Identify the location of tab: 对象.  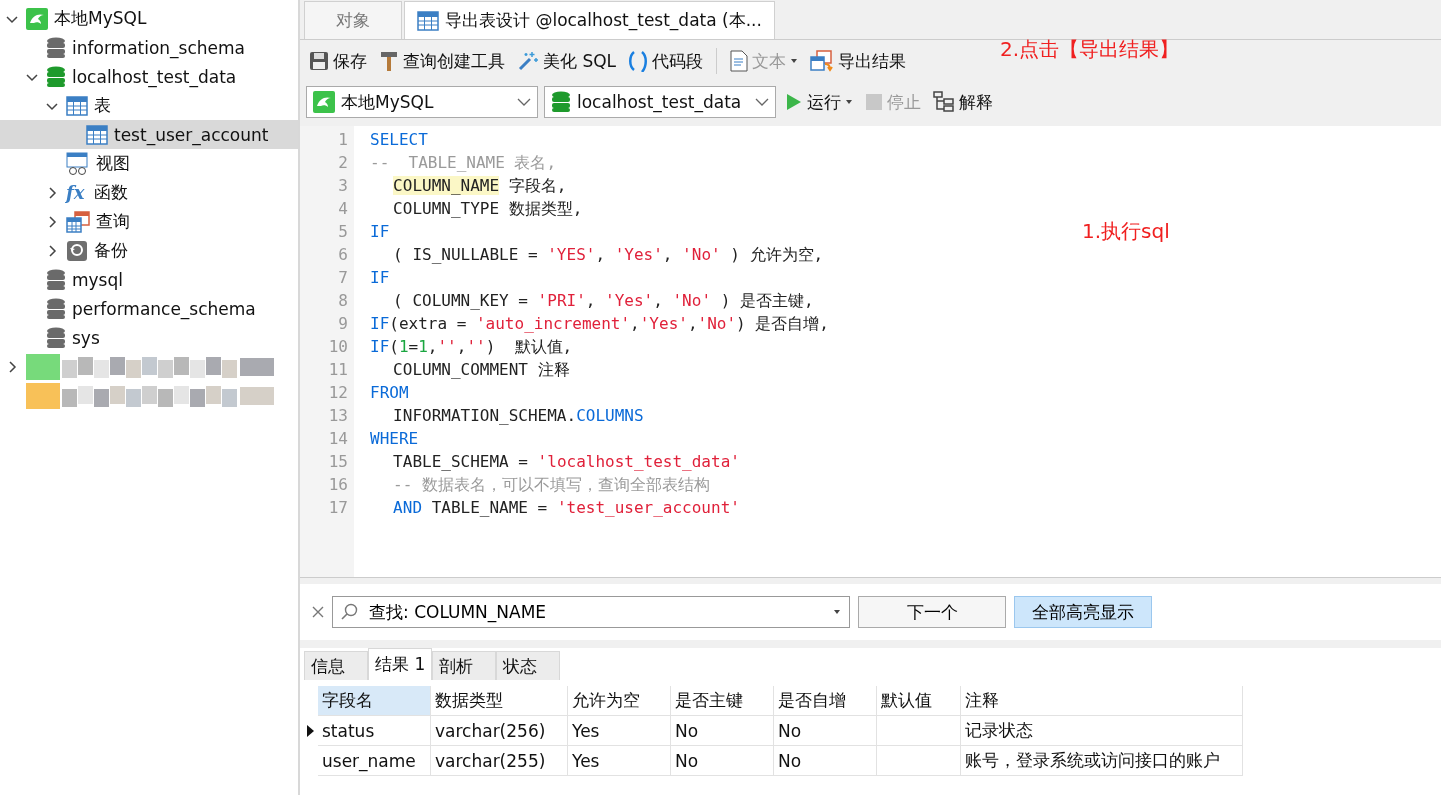
(353, 20).